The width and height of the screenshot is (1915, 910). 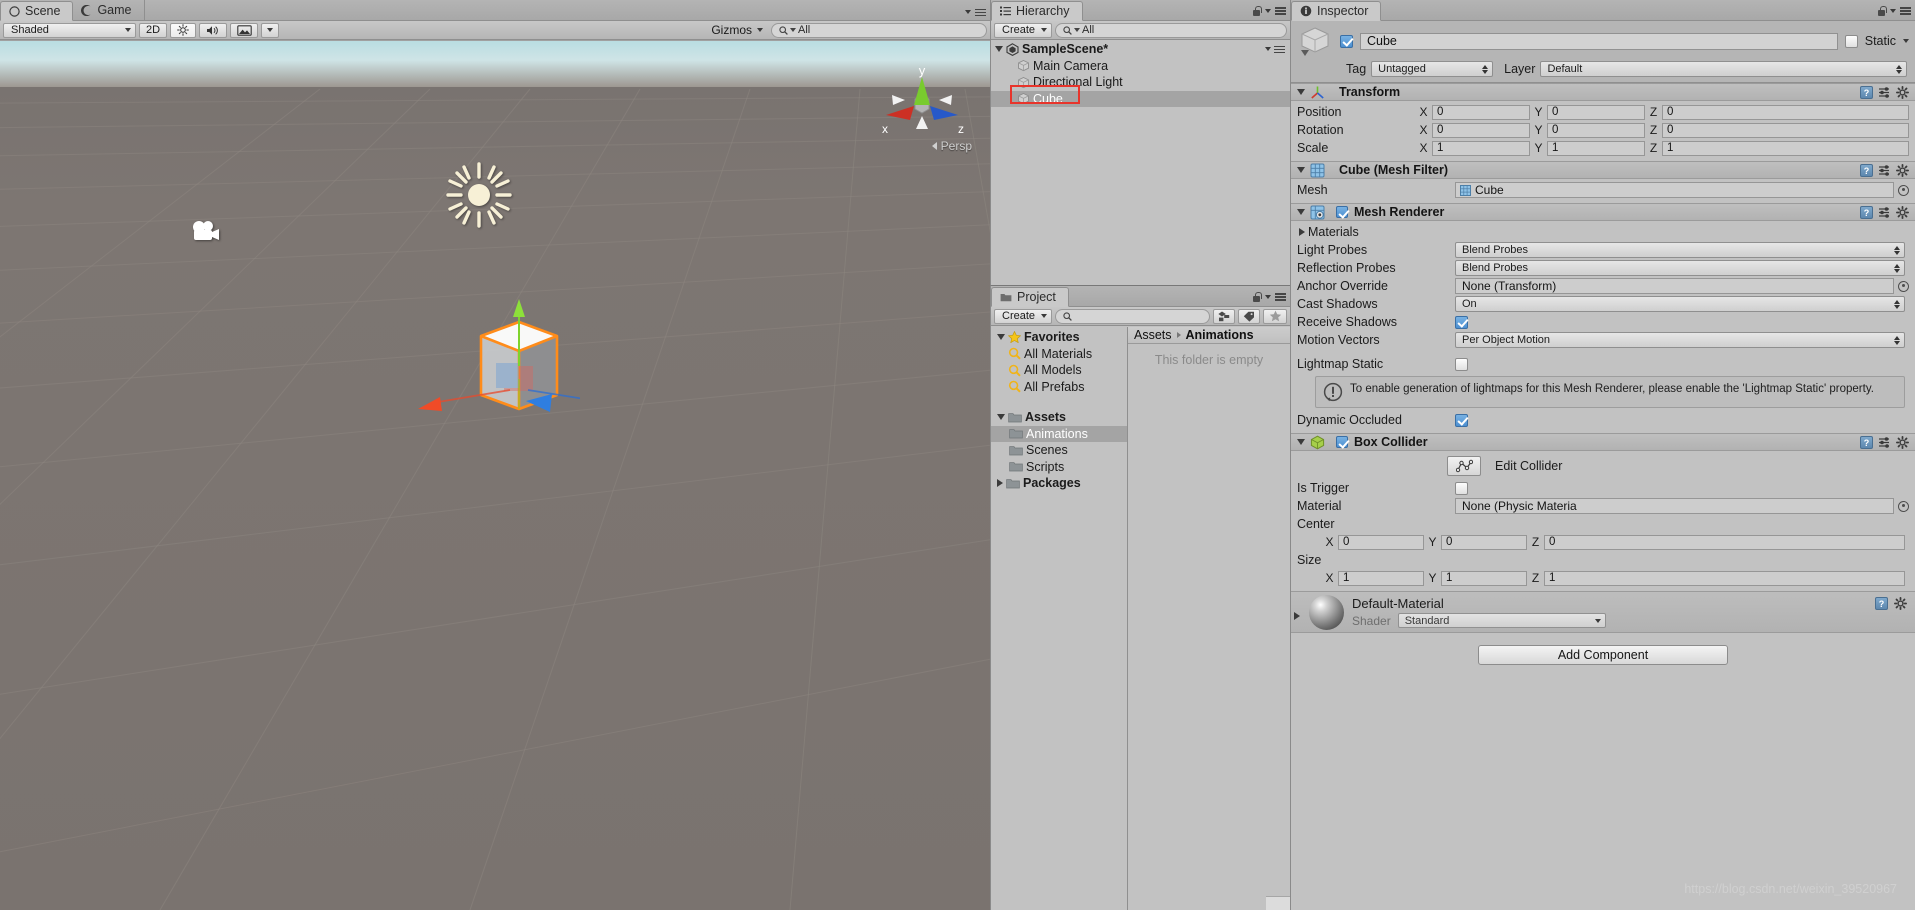 I want to click on draw-mode-dropdown: Shaded, so click(x=69, y=30).